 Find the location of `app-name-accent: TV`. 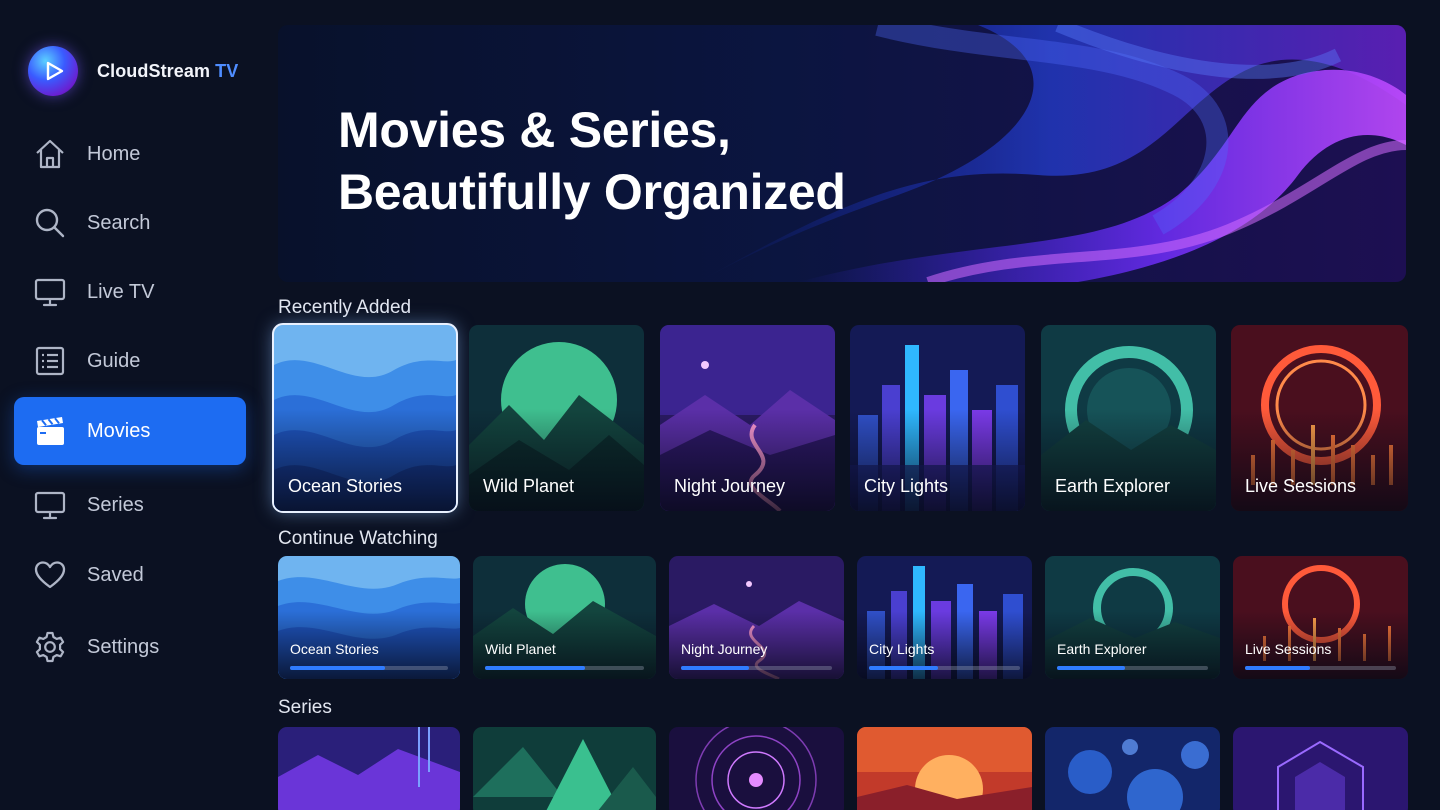

app-name-accent: TV is located at coordinates (227, 70).